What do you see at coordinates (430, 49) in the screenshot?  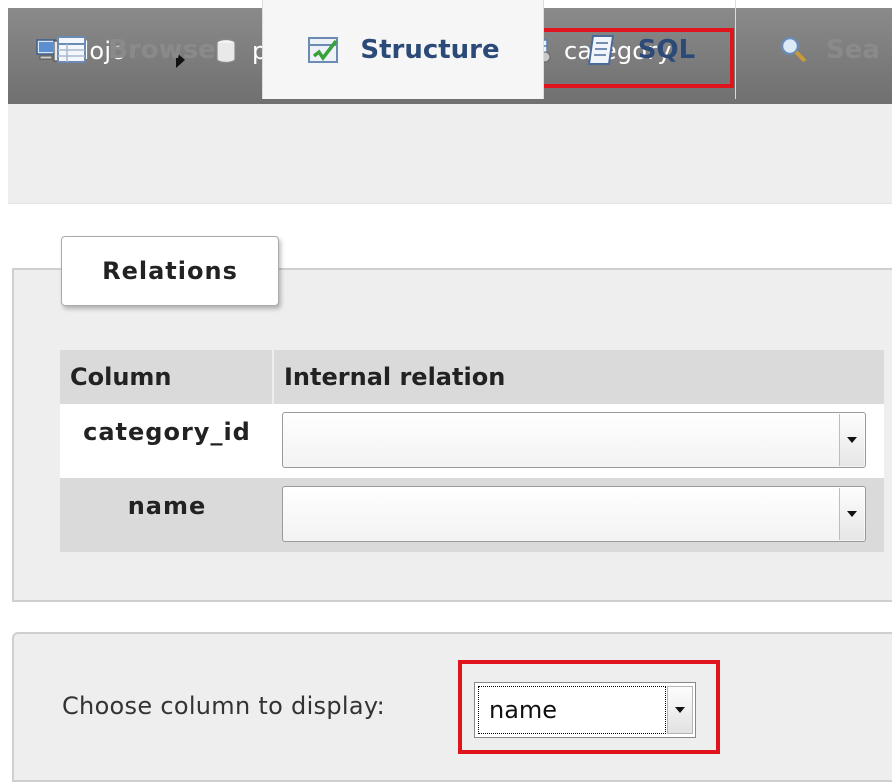 I see `tab-structure-label: Structure` at bounding box center [430, 49].